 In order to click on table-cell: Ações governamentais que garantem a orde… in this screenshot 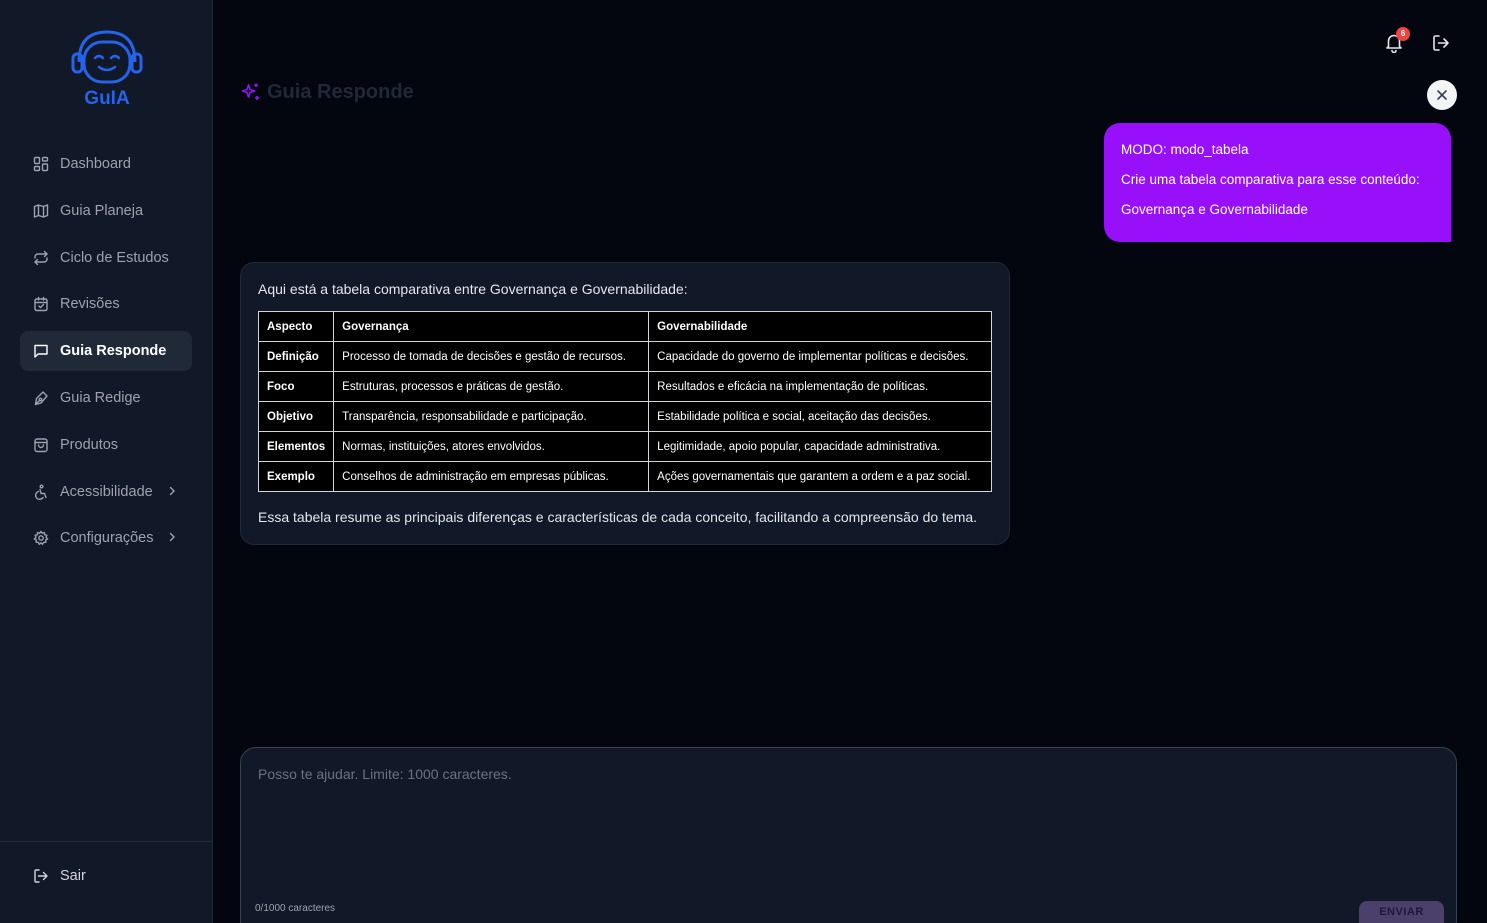, I will do `click(820, 476)`.